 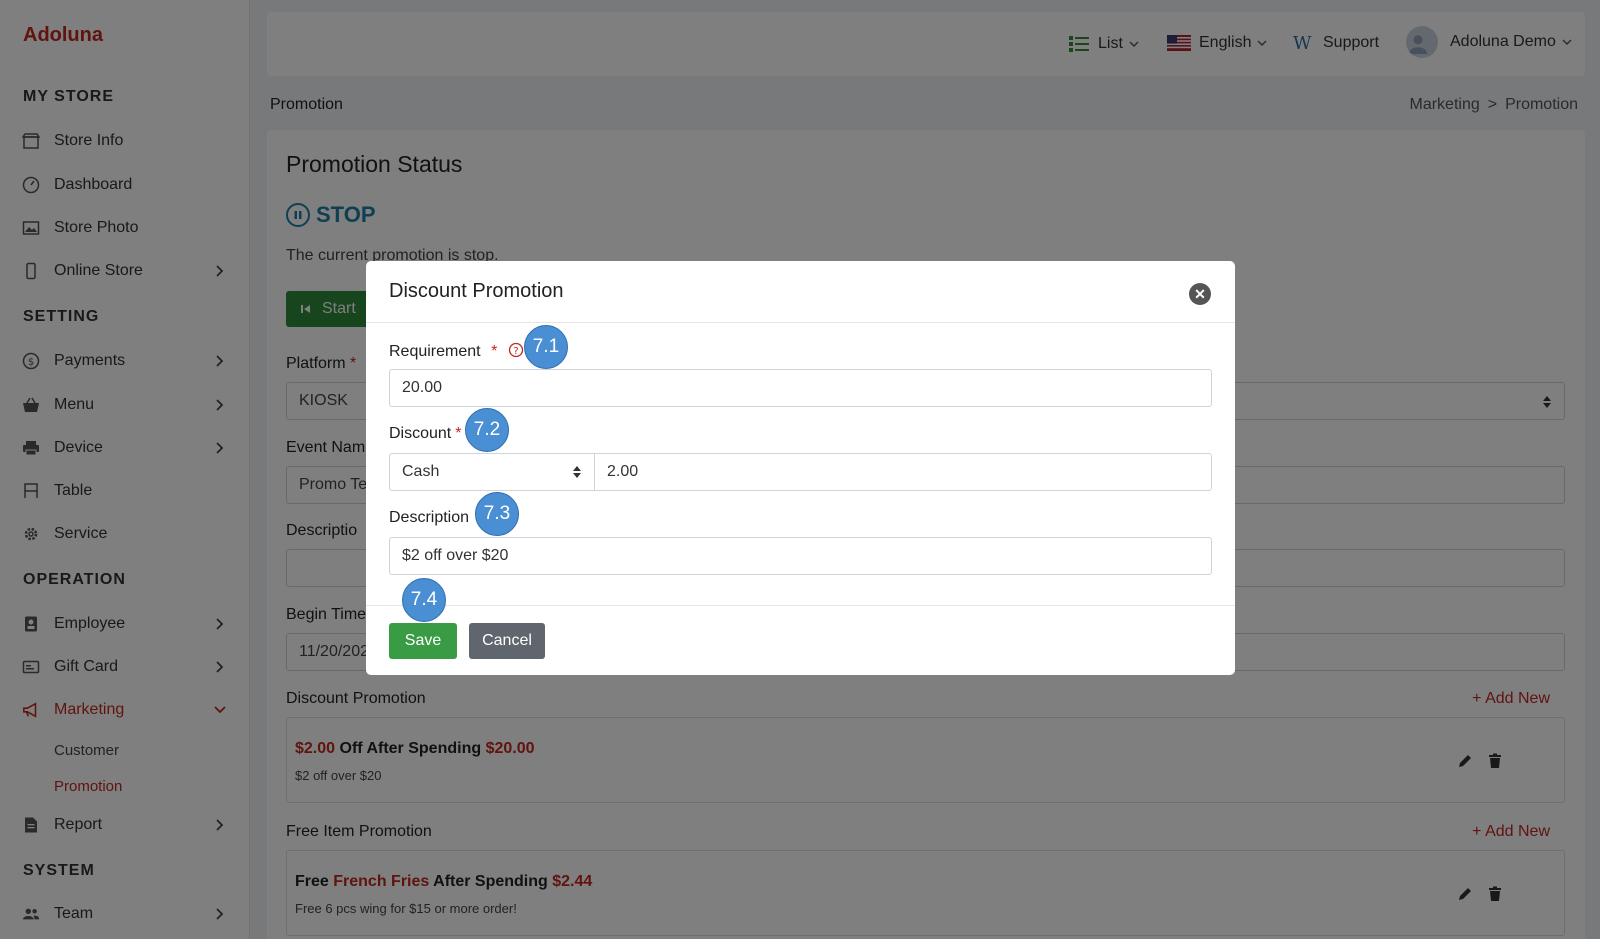 I want to click on save-button: Save, so click(x=423, y=641).